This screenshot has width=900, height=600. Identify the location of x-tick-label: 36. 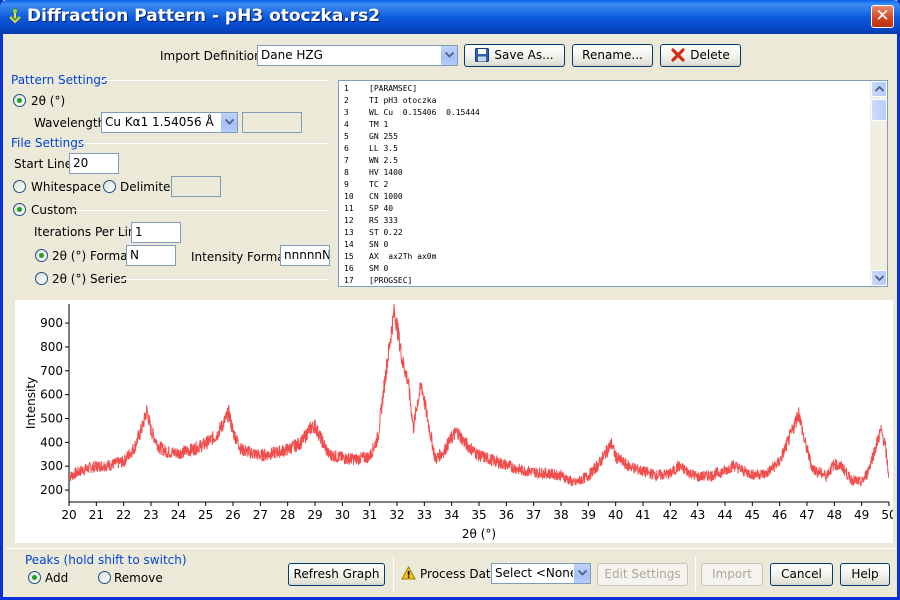
(506, 515).